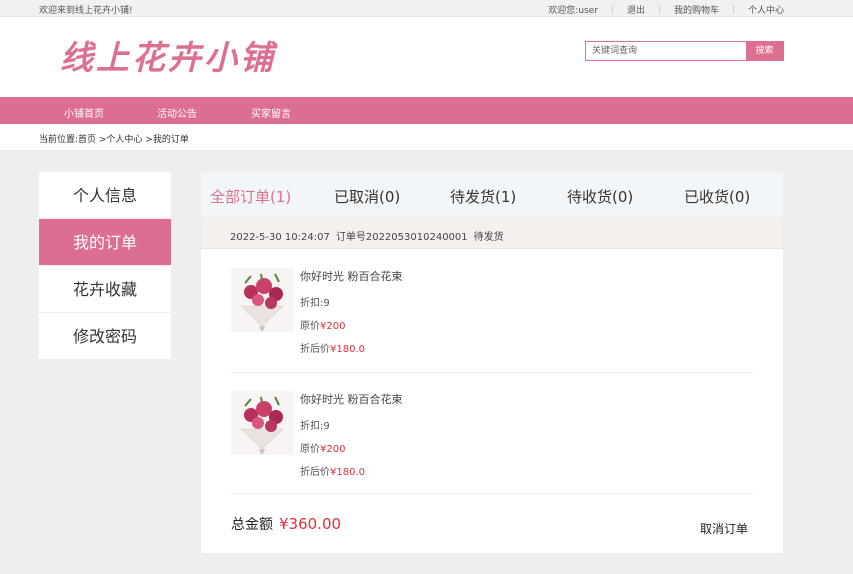 Image resolution: width=853 pixels, height=574 pixels. What do you see at coordinates (114, 140) in the screenshot?
I see `breadcrumb: 当前位置:首页 >个人中心 >我的订单` at bounding box center [114, 140].